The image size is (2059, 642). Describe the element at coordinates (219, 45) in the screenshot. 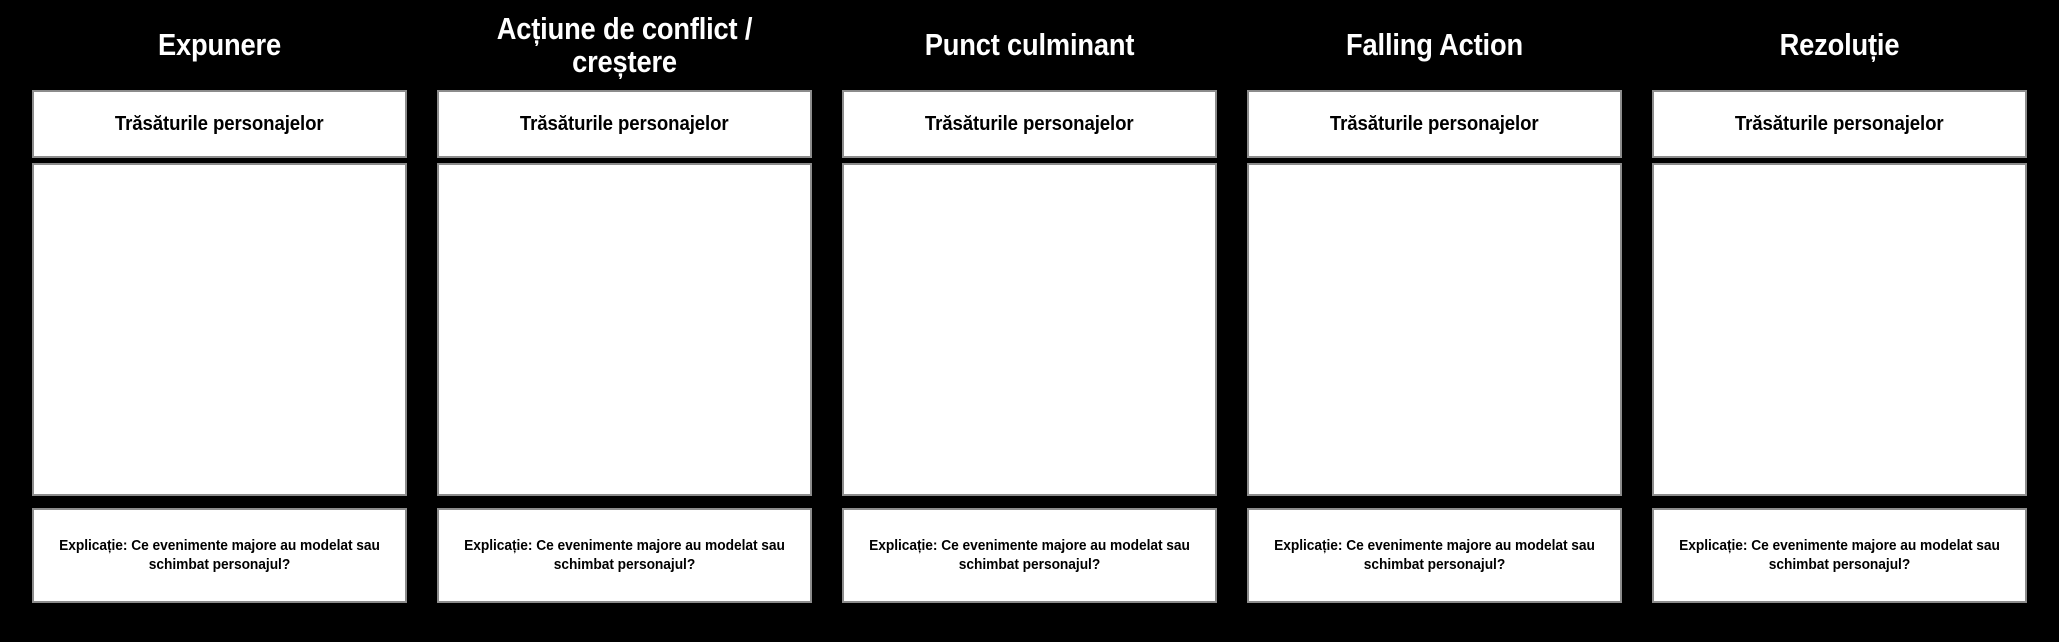

I see `column-heading: Expunere` at that location.